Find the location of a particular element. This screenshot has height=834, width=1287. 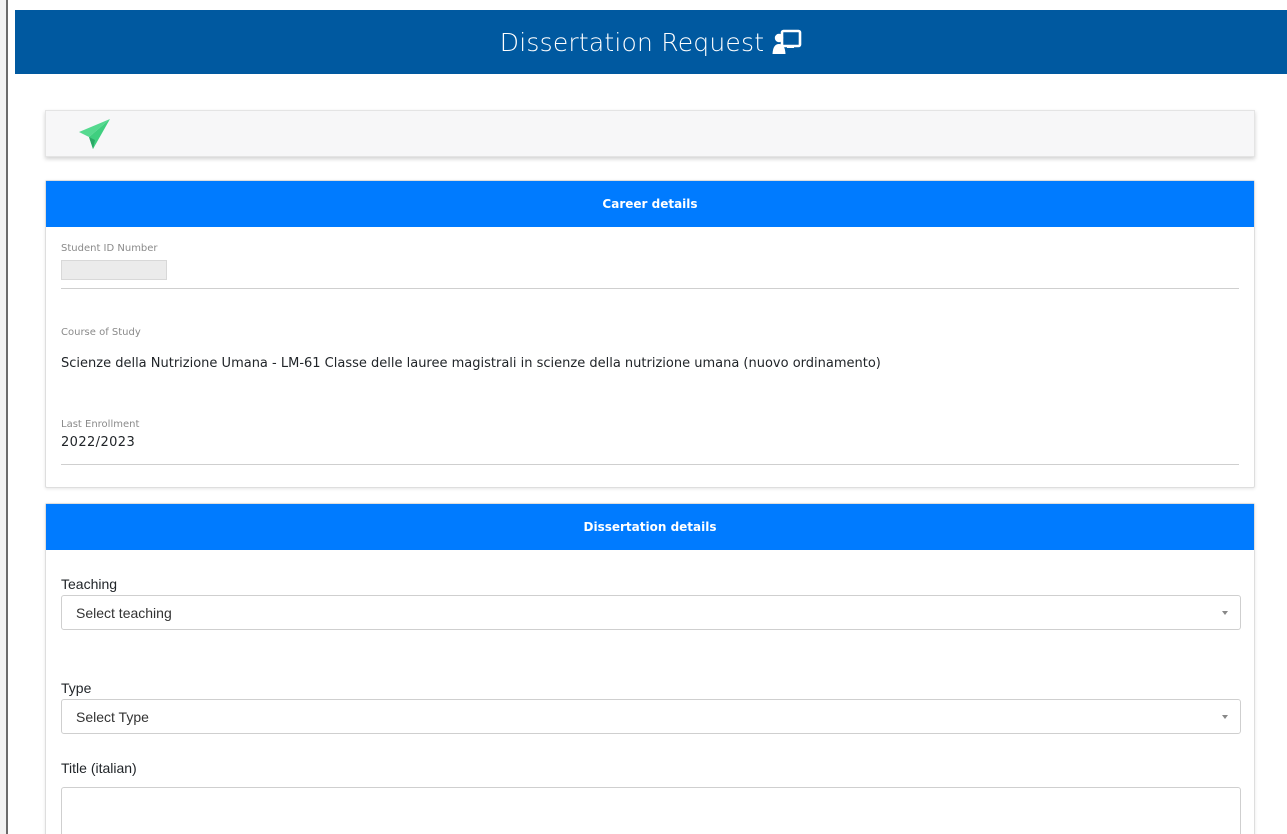

student-id-label: Student ID Number is located at coordinates (109, 248).